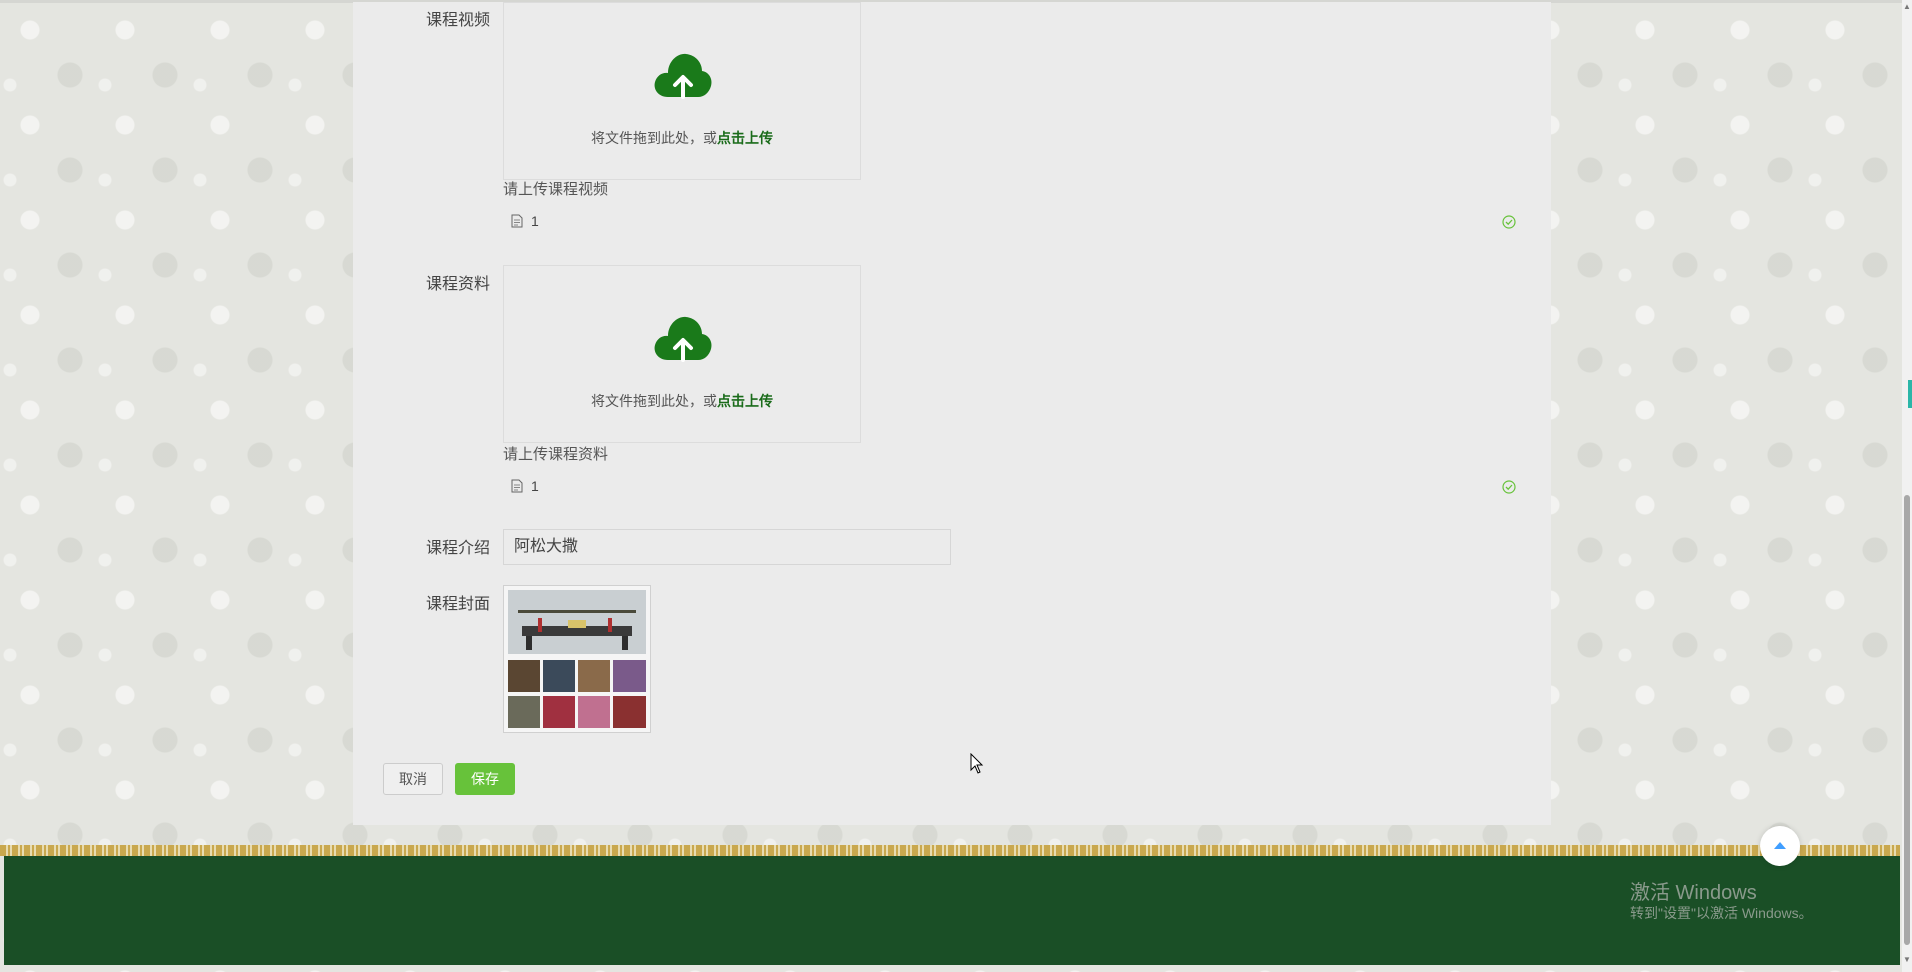  What do you see at coordinates (950, 850) in the screenshot?
I see `decorative-border` at bounding box center [950, 850].